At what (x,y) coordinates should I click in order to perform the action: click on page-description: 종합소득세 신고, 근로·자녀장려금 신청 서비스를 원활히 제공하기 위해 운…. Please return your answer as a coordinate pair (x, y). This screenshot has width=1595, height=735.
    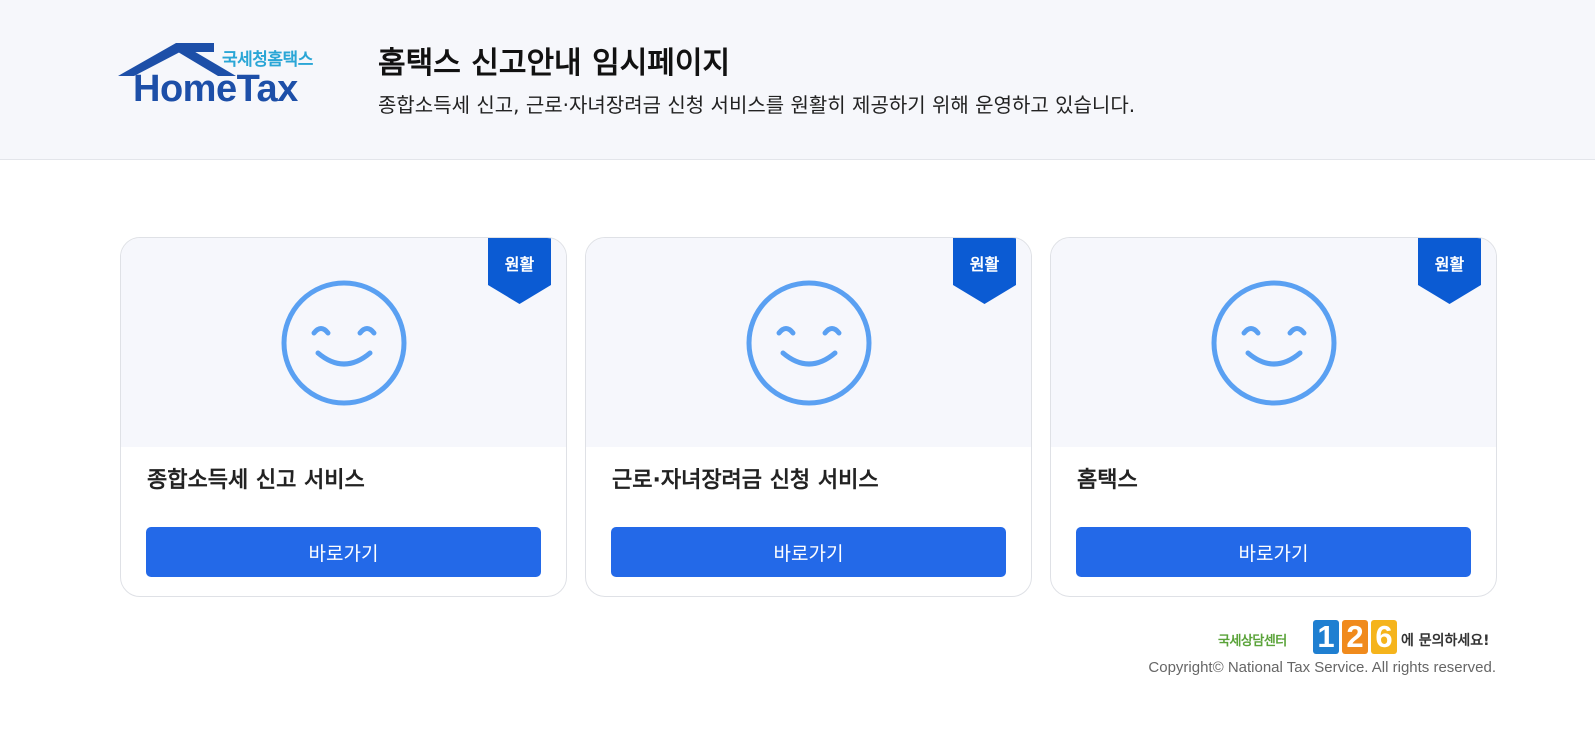
    Looking at the image, I should click on (757, 105).